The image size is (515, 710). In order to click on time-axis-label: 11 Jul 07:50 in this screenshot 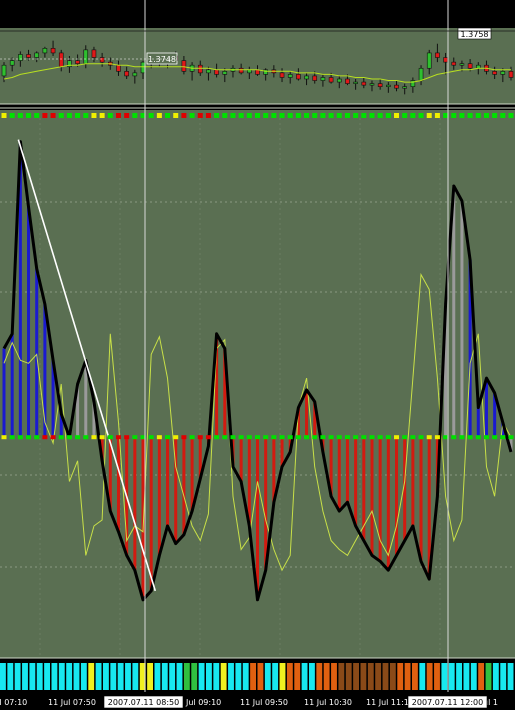, I will do `click(72, 702)`.